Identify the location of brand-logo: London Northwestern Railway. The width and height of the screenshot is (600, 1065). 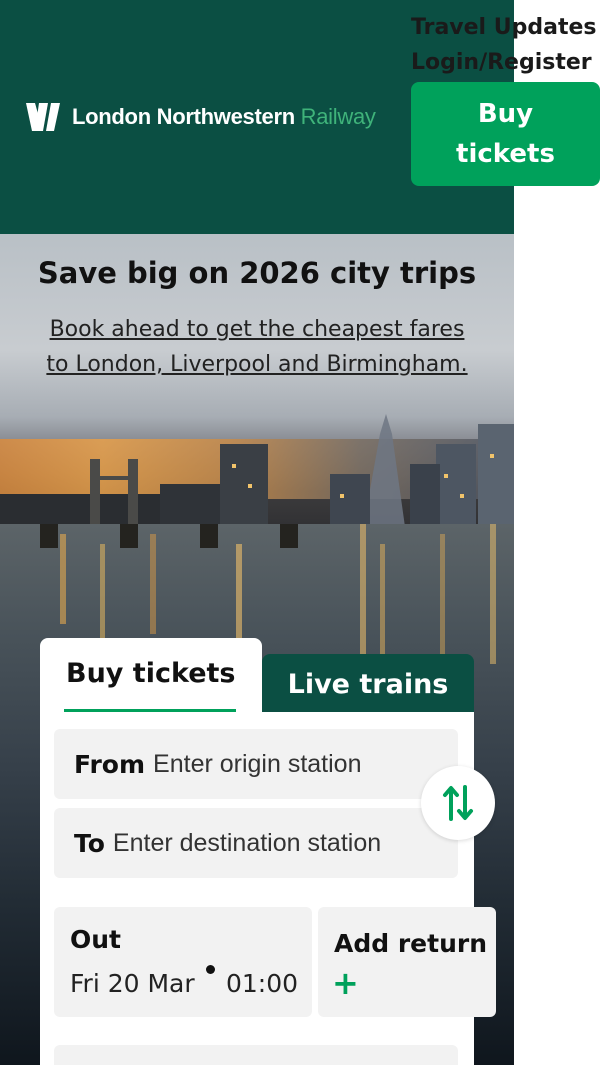
(201, 117).